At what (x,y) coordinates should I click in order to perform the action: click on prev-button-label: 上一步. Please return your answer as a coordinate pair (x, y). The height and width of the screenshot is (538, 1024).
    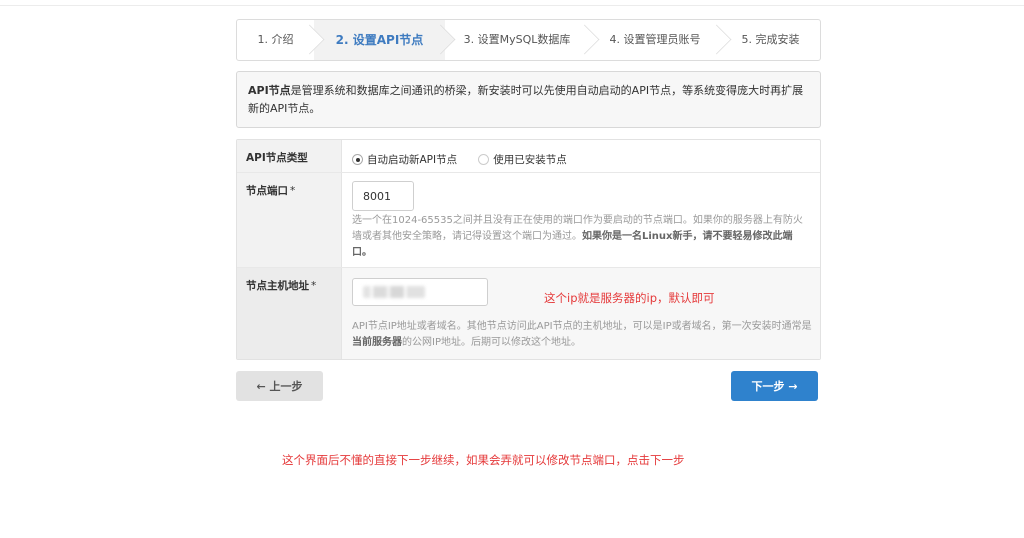
    Looking at the image, I should click on (286, 386).